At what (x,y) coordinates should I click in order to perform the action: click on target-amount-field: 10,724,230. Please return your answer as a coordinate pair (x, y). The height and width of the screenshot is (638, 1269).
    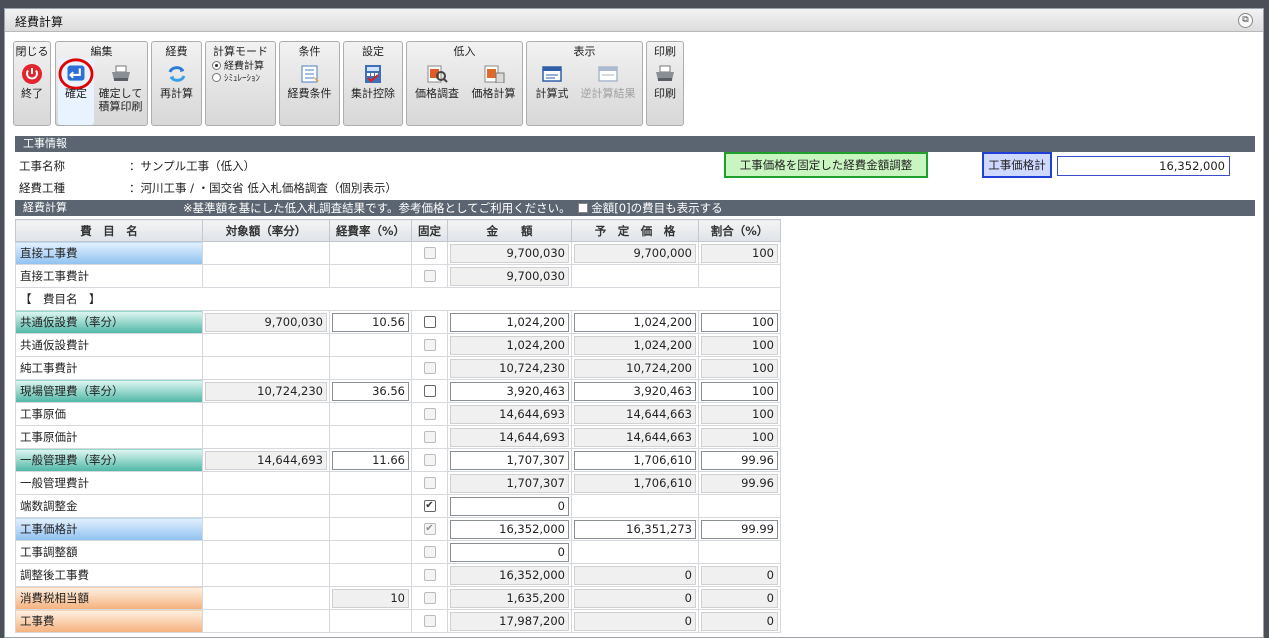
    Looking at the image, I should click on (266, 391).